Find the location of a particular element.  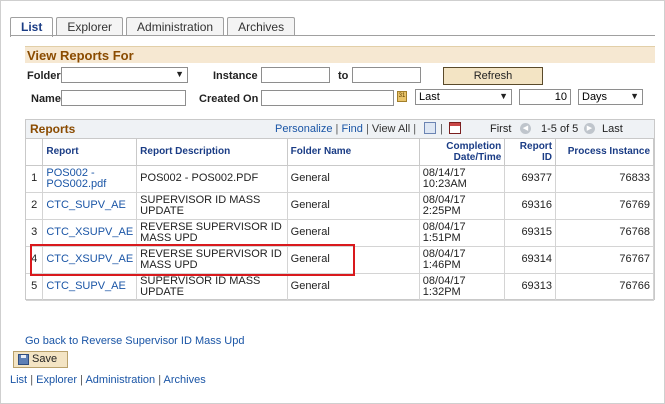

report-id: 69313 is located at coordinates (530, 287).